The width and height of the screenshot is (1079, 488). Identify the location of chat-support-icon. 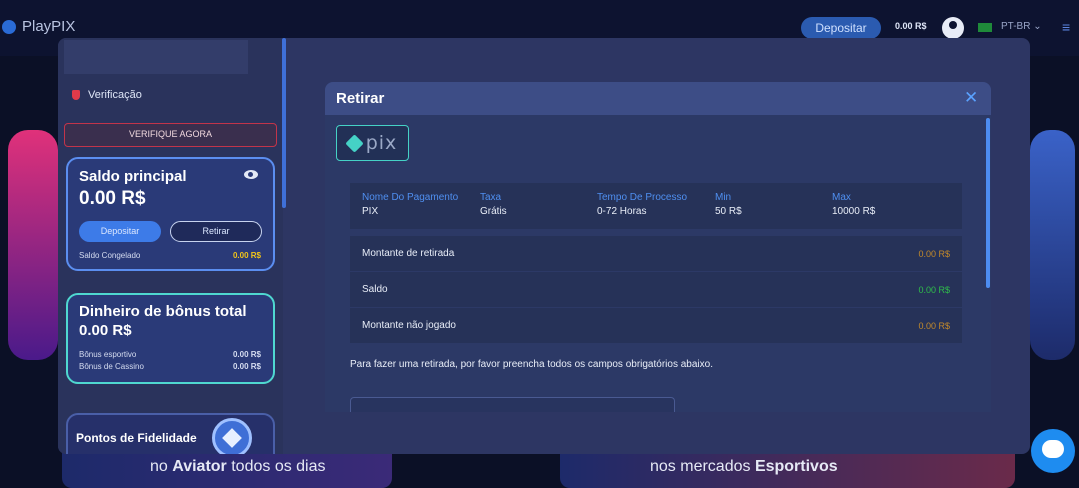
(1053, 451).